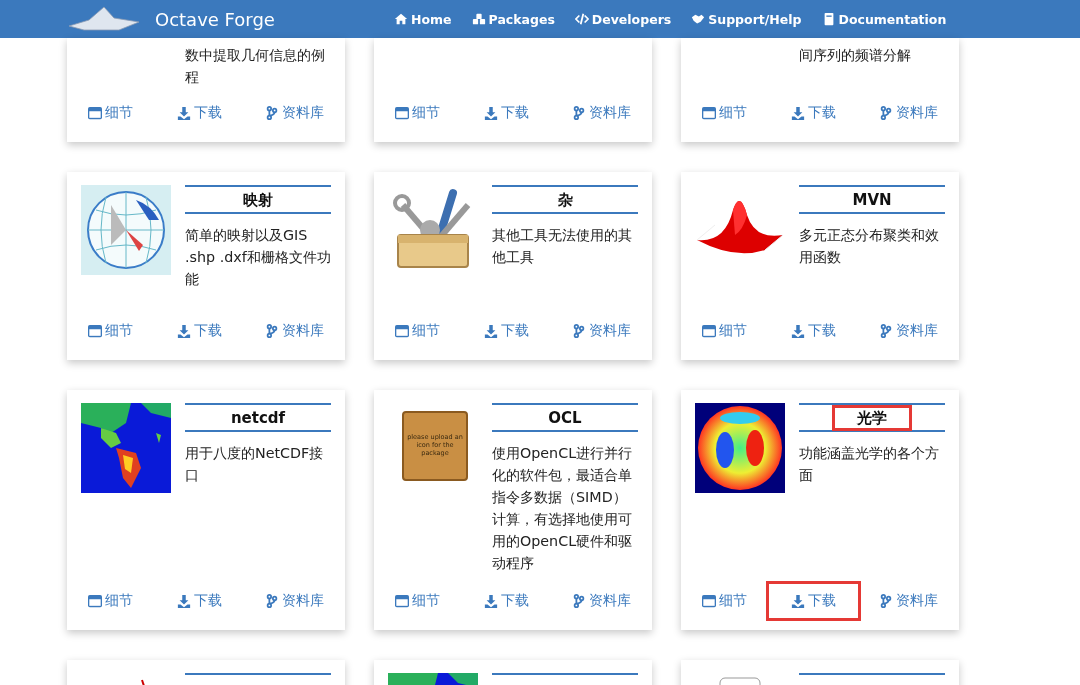 The height and width of the screenshot is (685, 1080). Describe the element at coordinates (255, 464) in the screenshot. I see `package-description: 用于八度的NetCDF接口` at that location.